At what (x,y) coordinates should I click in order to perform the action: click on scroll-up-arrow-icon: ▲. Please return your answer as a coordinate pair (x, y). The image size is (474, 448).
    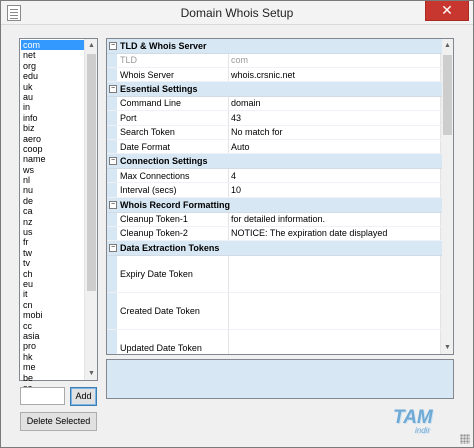
    Looking at the image, I should click on (91, 45).